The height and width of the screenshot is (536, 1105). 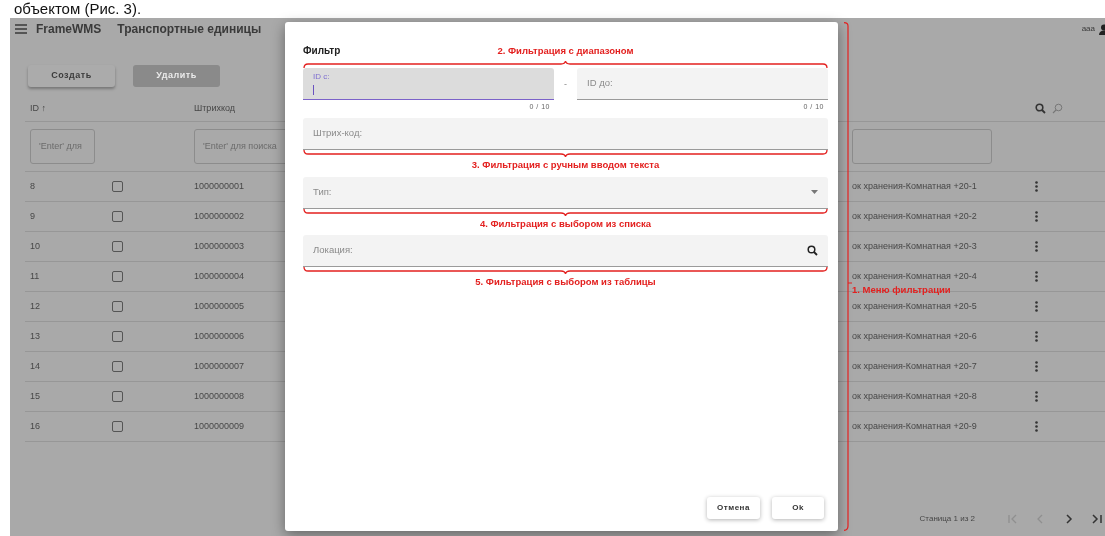 What do you see at coordinates (219, 185) in the screenshot?
I see `table-cell: 1000000001` at bounding box center [219, 185].